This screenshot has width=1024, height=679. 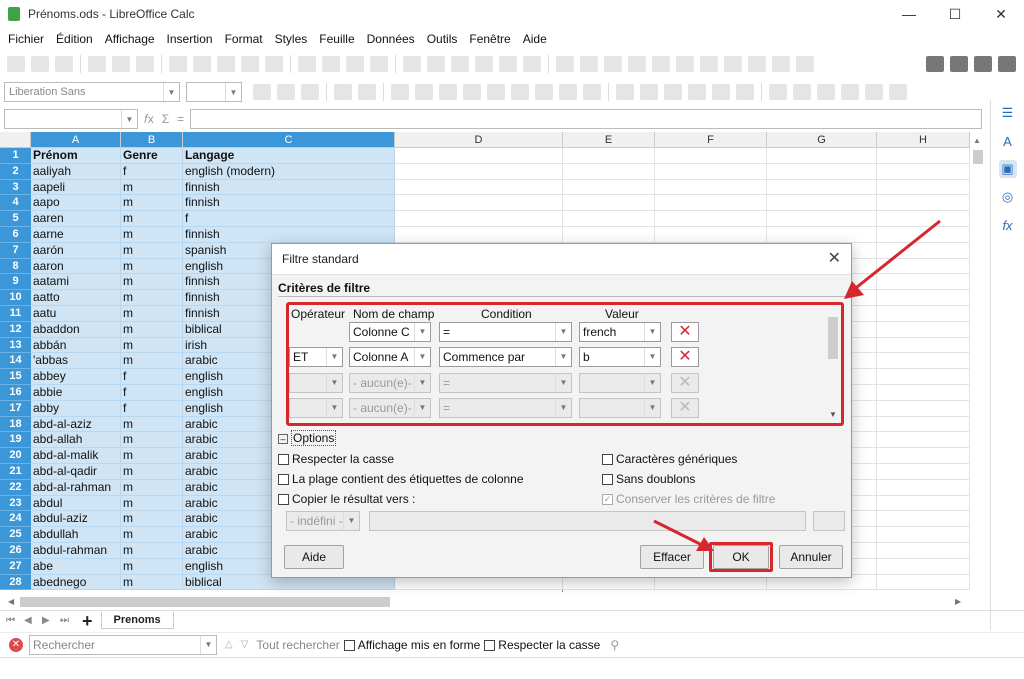 I want to click on align-middle-icon, so click(x=568, y=92).